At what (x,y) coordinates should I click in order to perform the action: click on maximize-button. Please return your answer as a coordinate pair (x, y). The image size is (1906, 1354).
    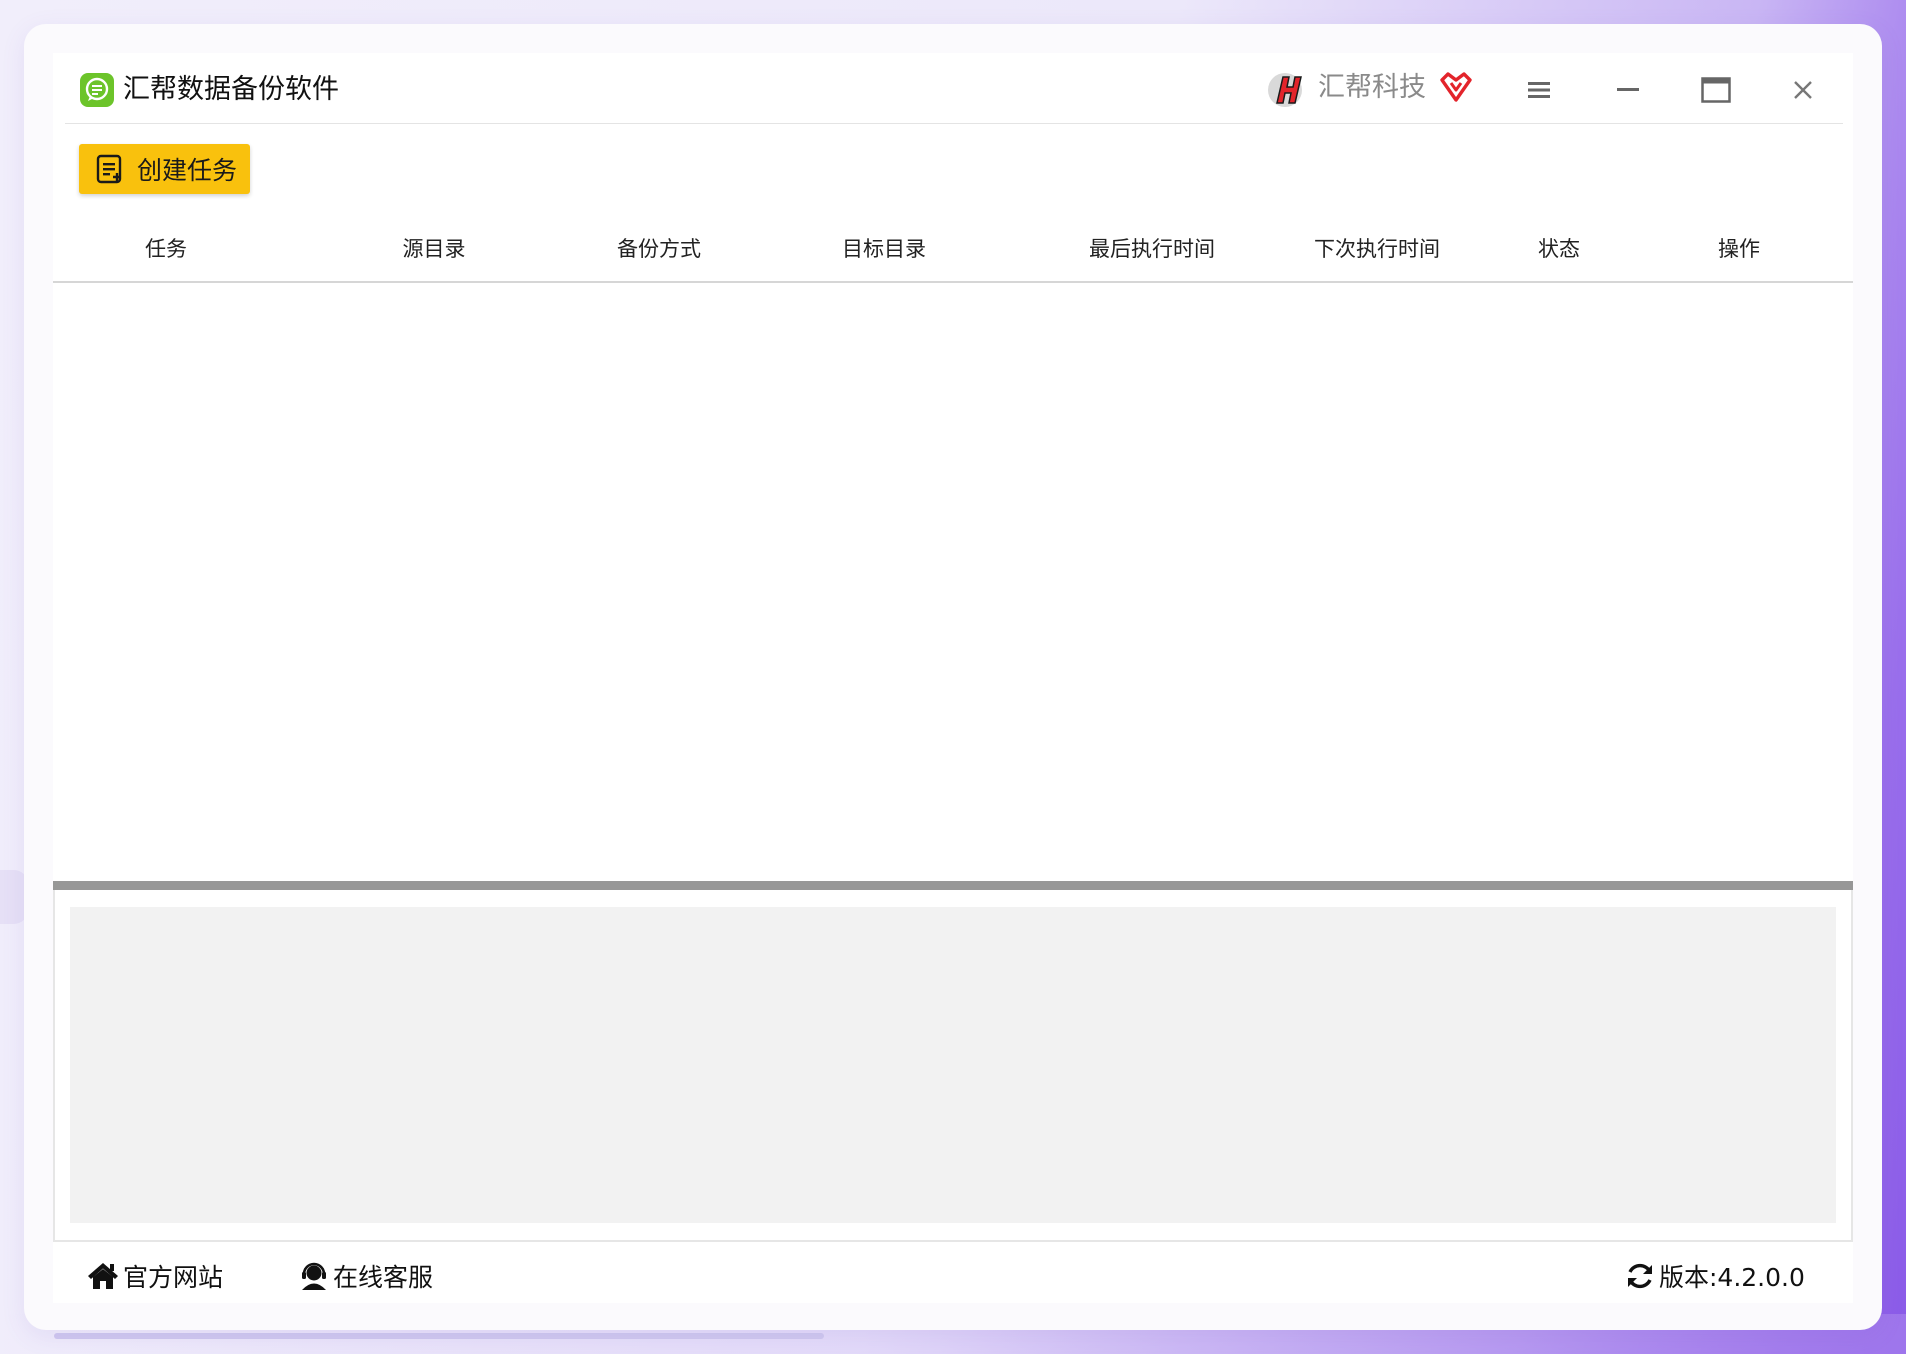
    Looking at the image, I should click on (1716, 90).